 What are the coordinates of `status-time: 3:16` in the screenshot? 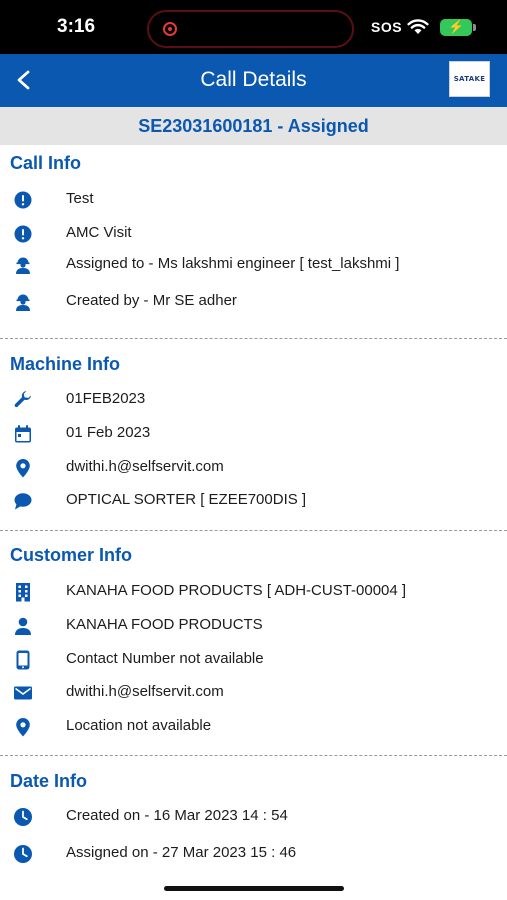 It's located at (76, 26).